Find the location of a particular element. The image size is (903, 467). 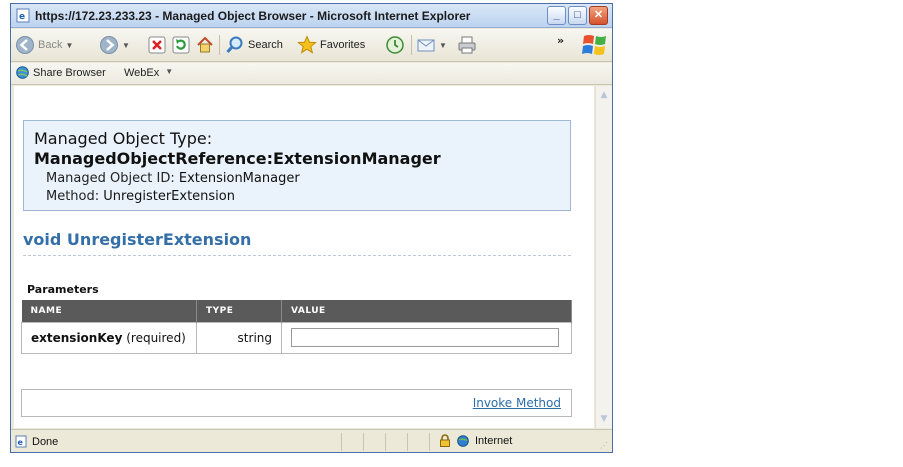

invoke-bar: Invoke Method is located at coordinates (296, 403).